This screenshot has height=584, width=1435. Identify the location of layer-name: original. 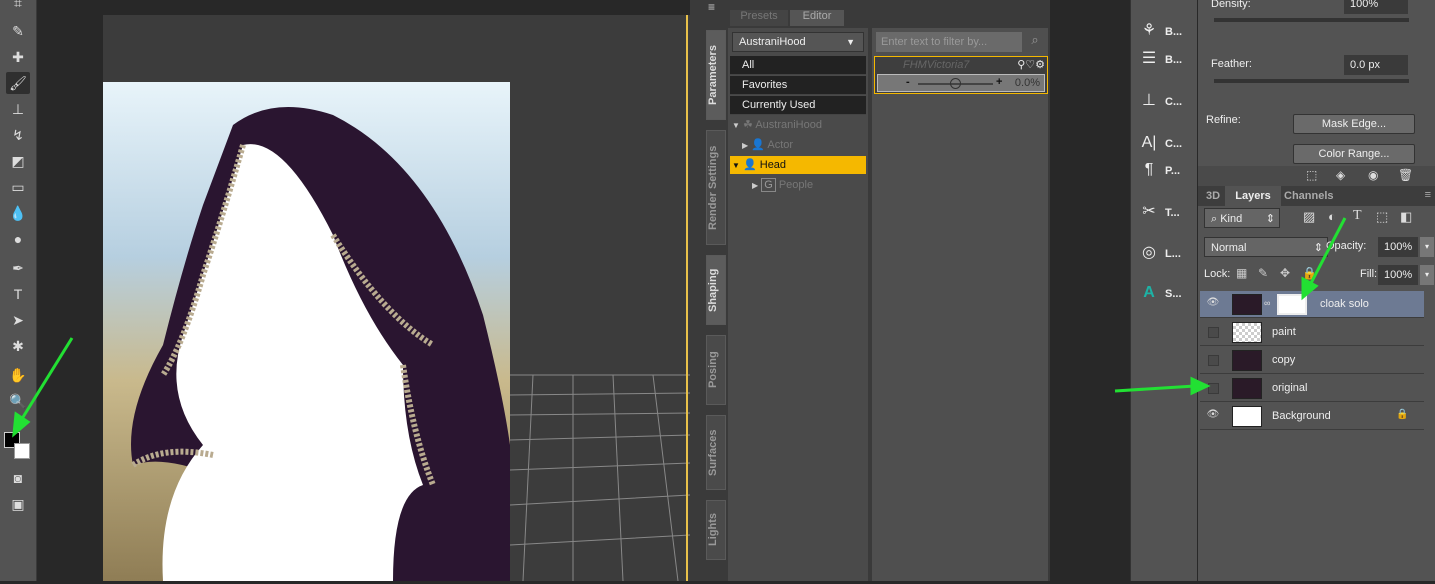
(1289, 388).